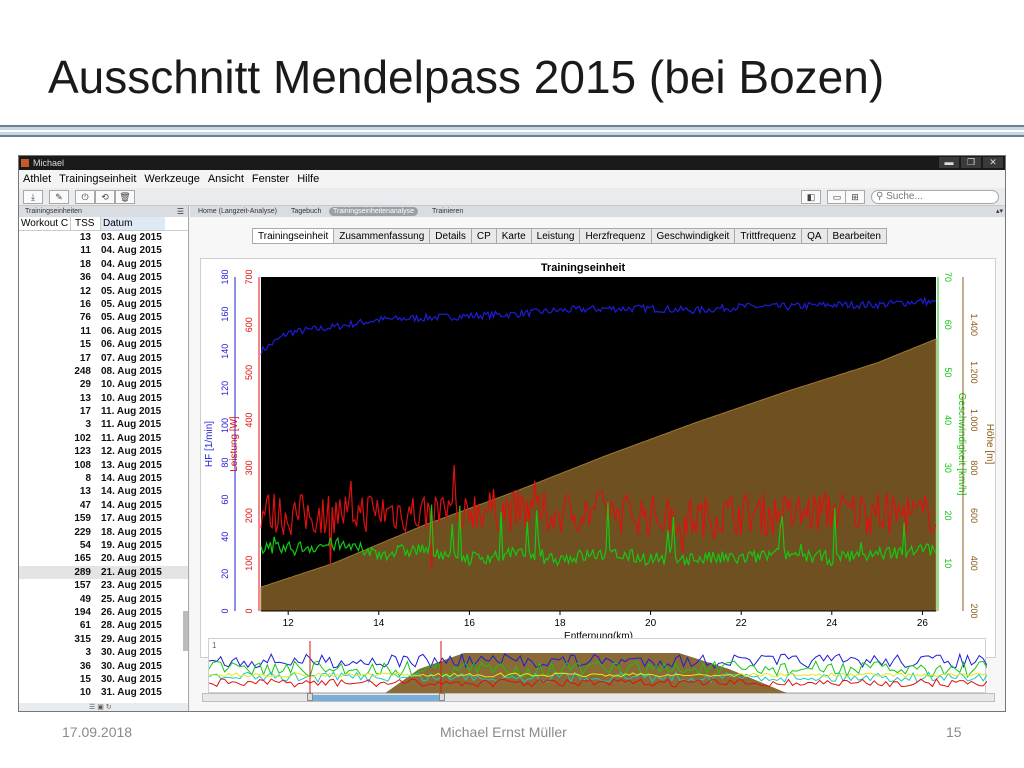 The width and height of the screenshot is (1024, 768). What do you see at coordinates (103, 384) in the screenshot?
I see `activity-row: 29 10. Aug 2015` at bounding box center [103, 384].